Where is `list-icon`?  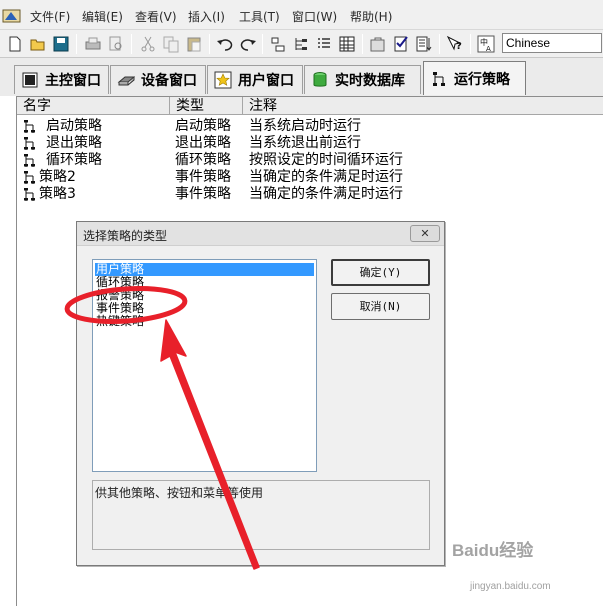 list-icon is located at coordinates (324, 42).